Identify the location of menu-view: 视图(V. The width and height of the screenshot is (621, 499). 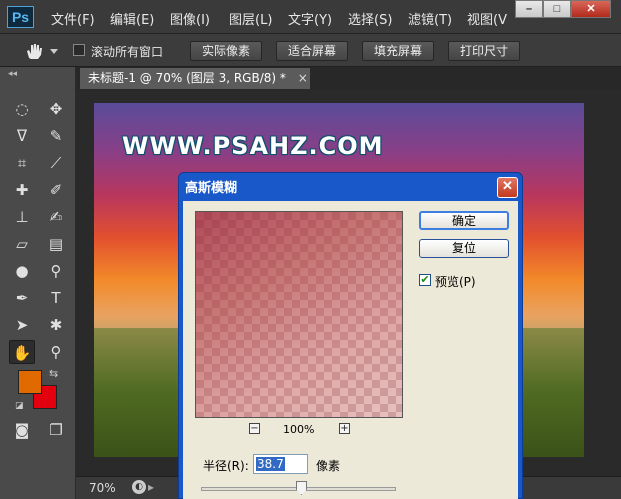
(487, 18).